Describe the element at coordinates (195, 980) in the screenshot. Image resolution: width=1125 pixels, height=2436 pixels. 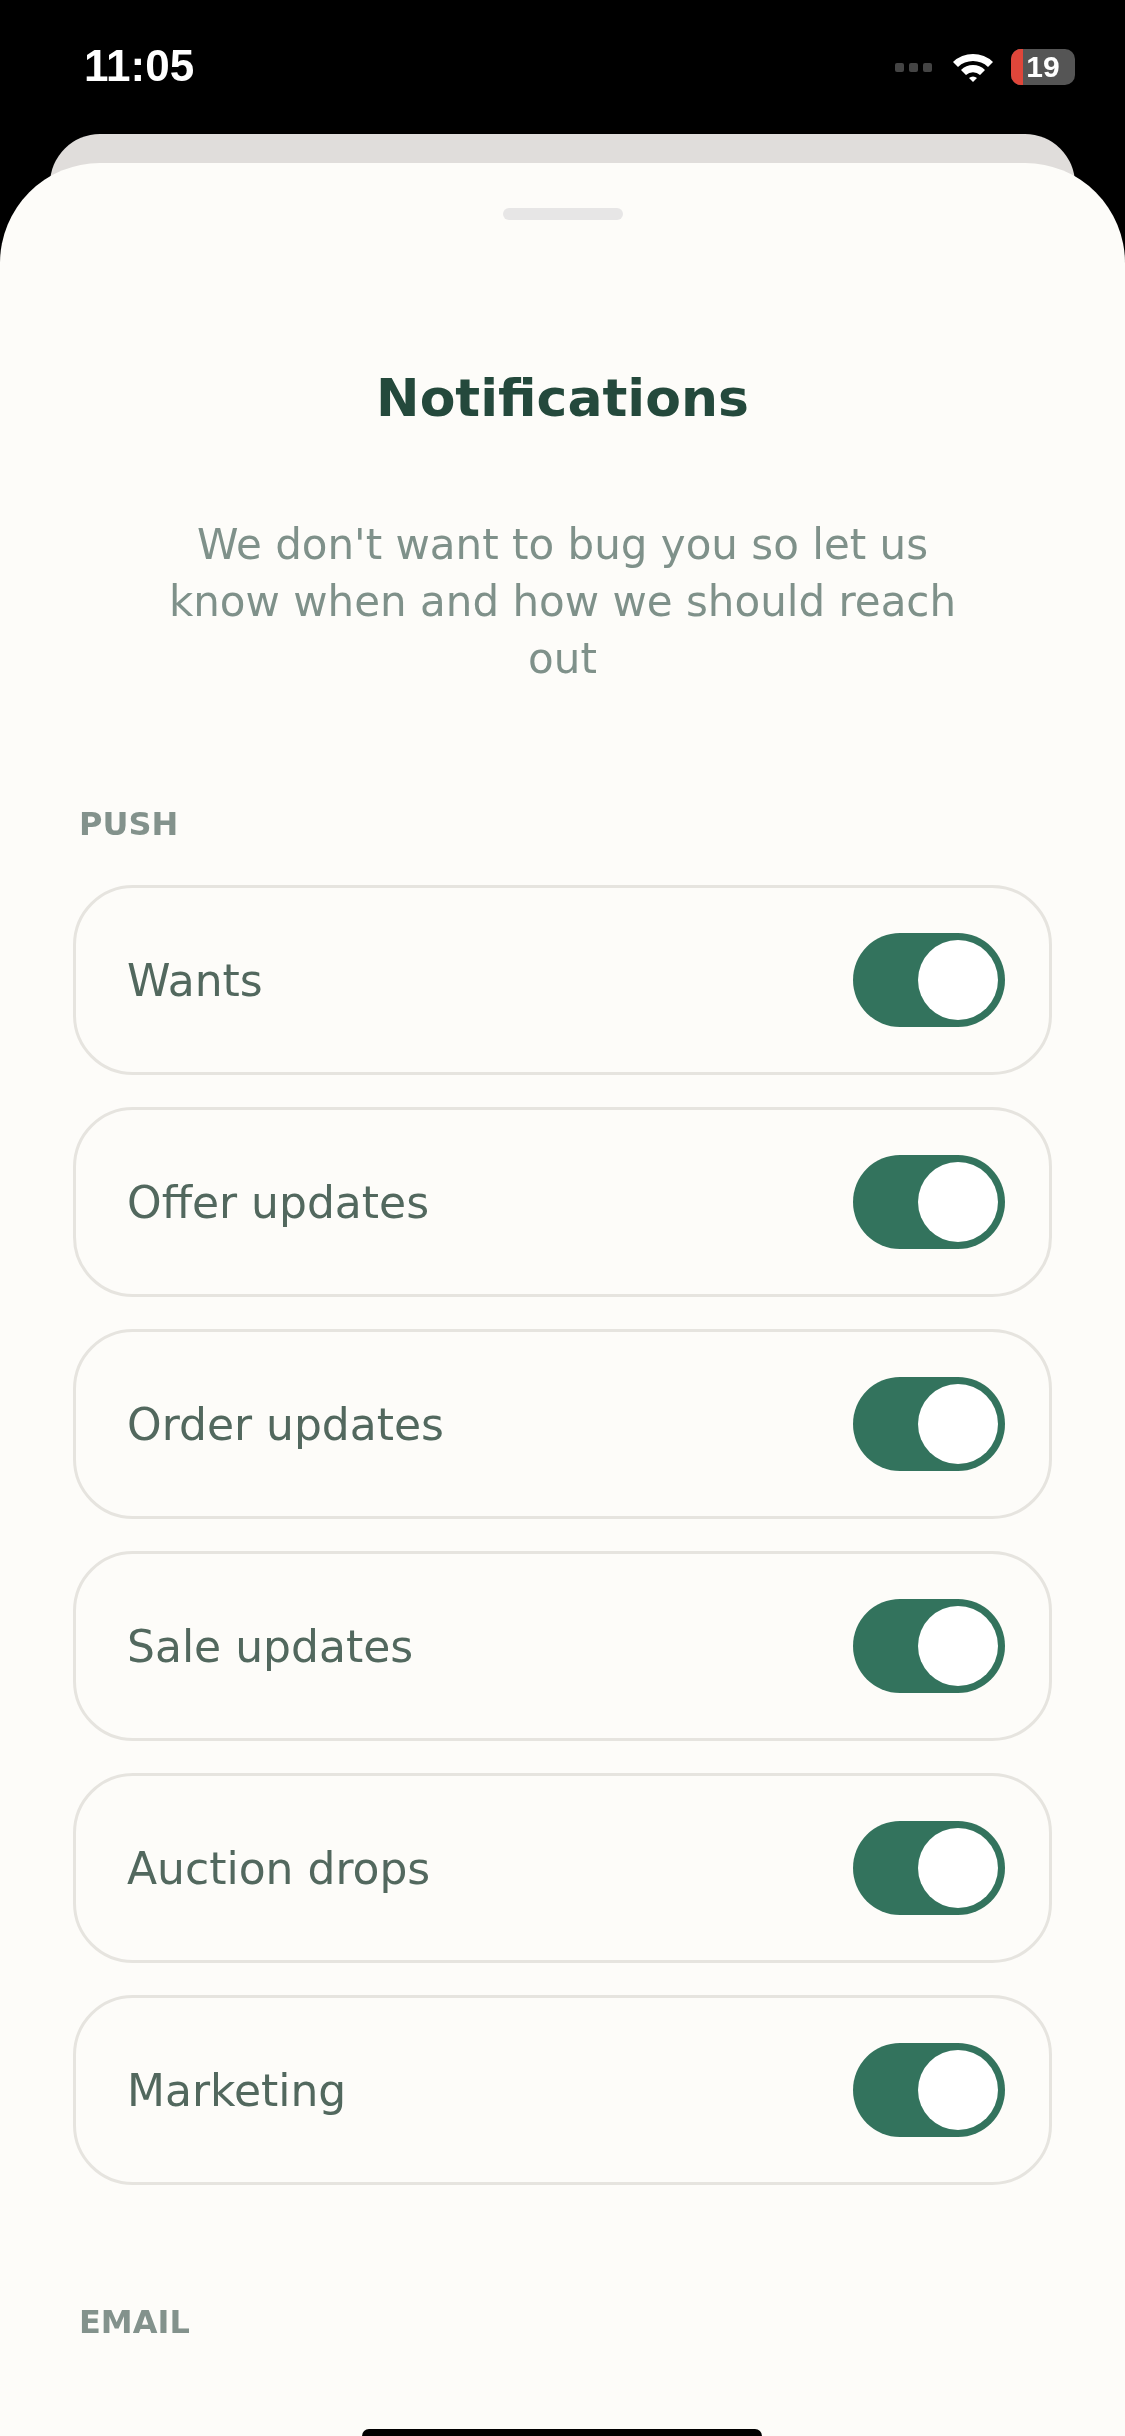
I see `setting-label: Wants` at that location.